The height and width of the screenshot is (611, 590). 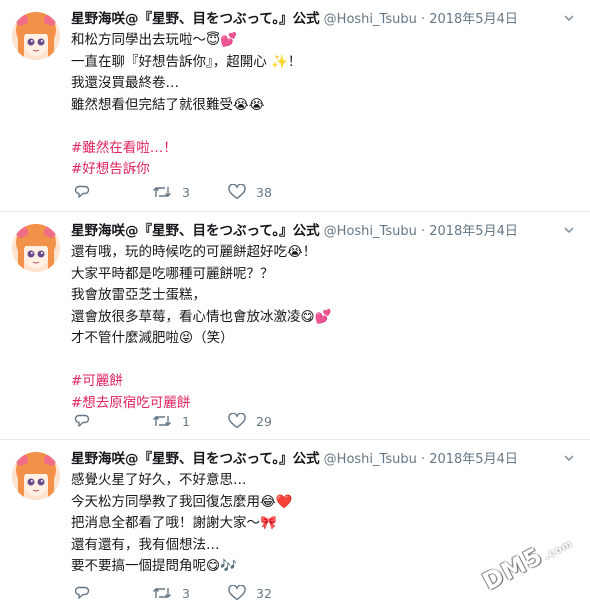 What do you see at coordinates (152, 338) in the screenshot?
I see `text-line: 才不管什麼減肥啦😝（笑）` at bounding box center [152, 338].